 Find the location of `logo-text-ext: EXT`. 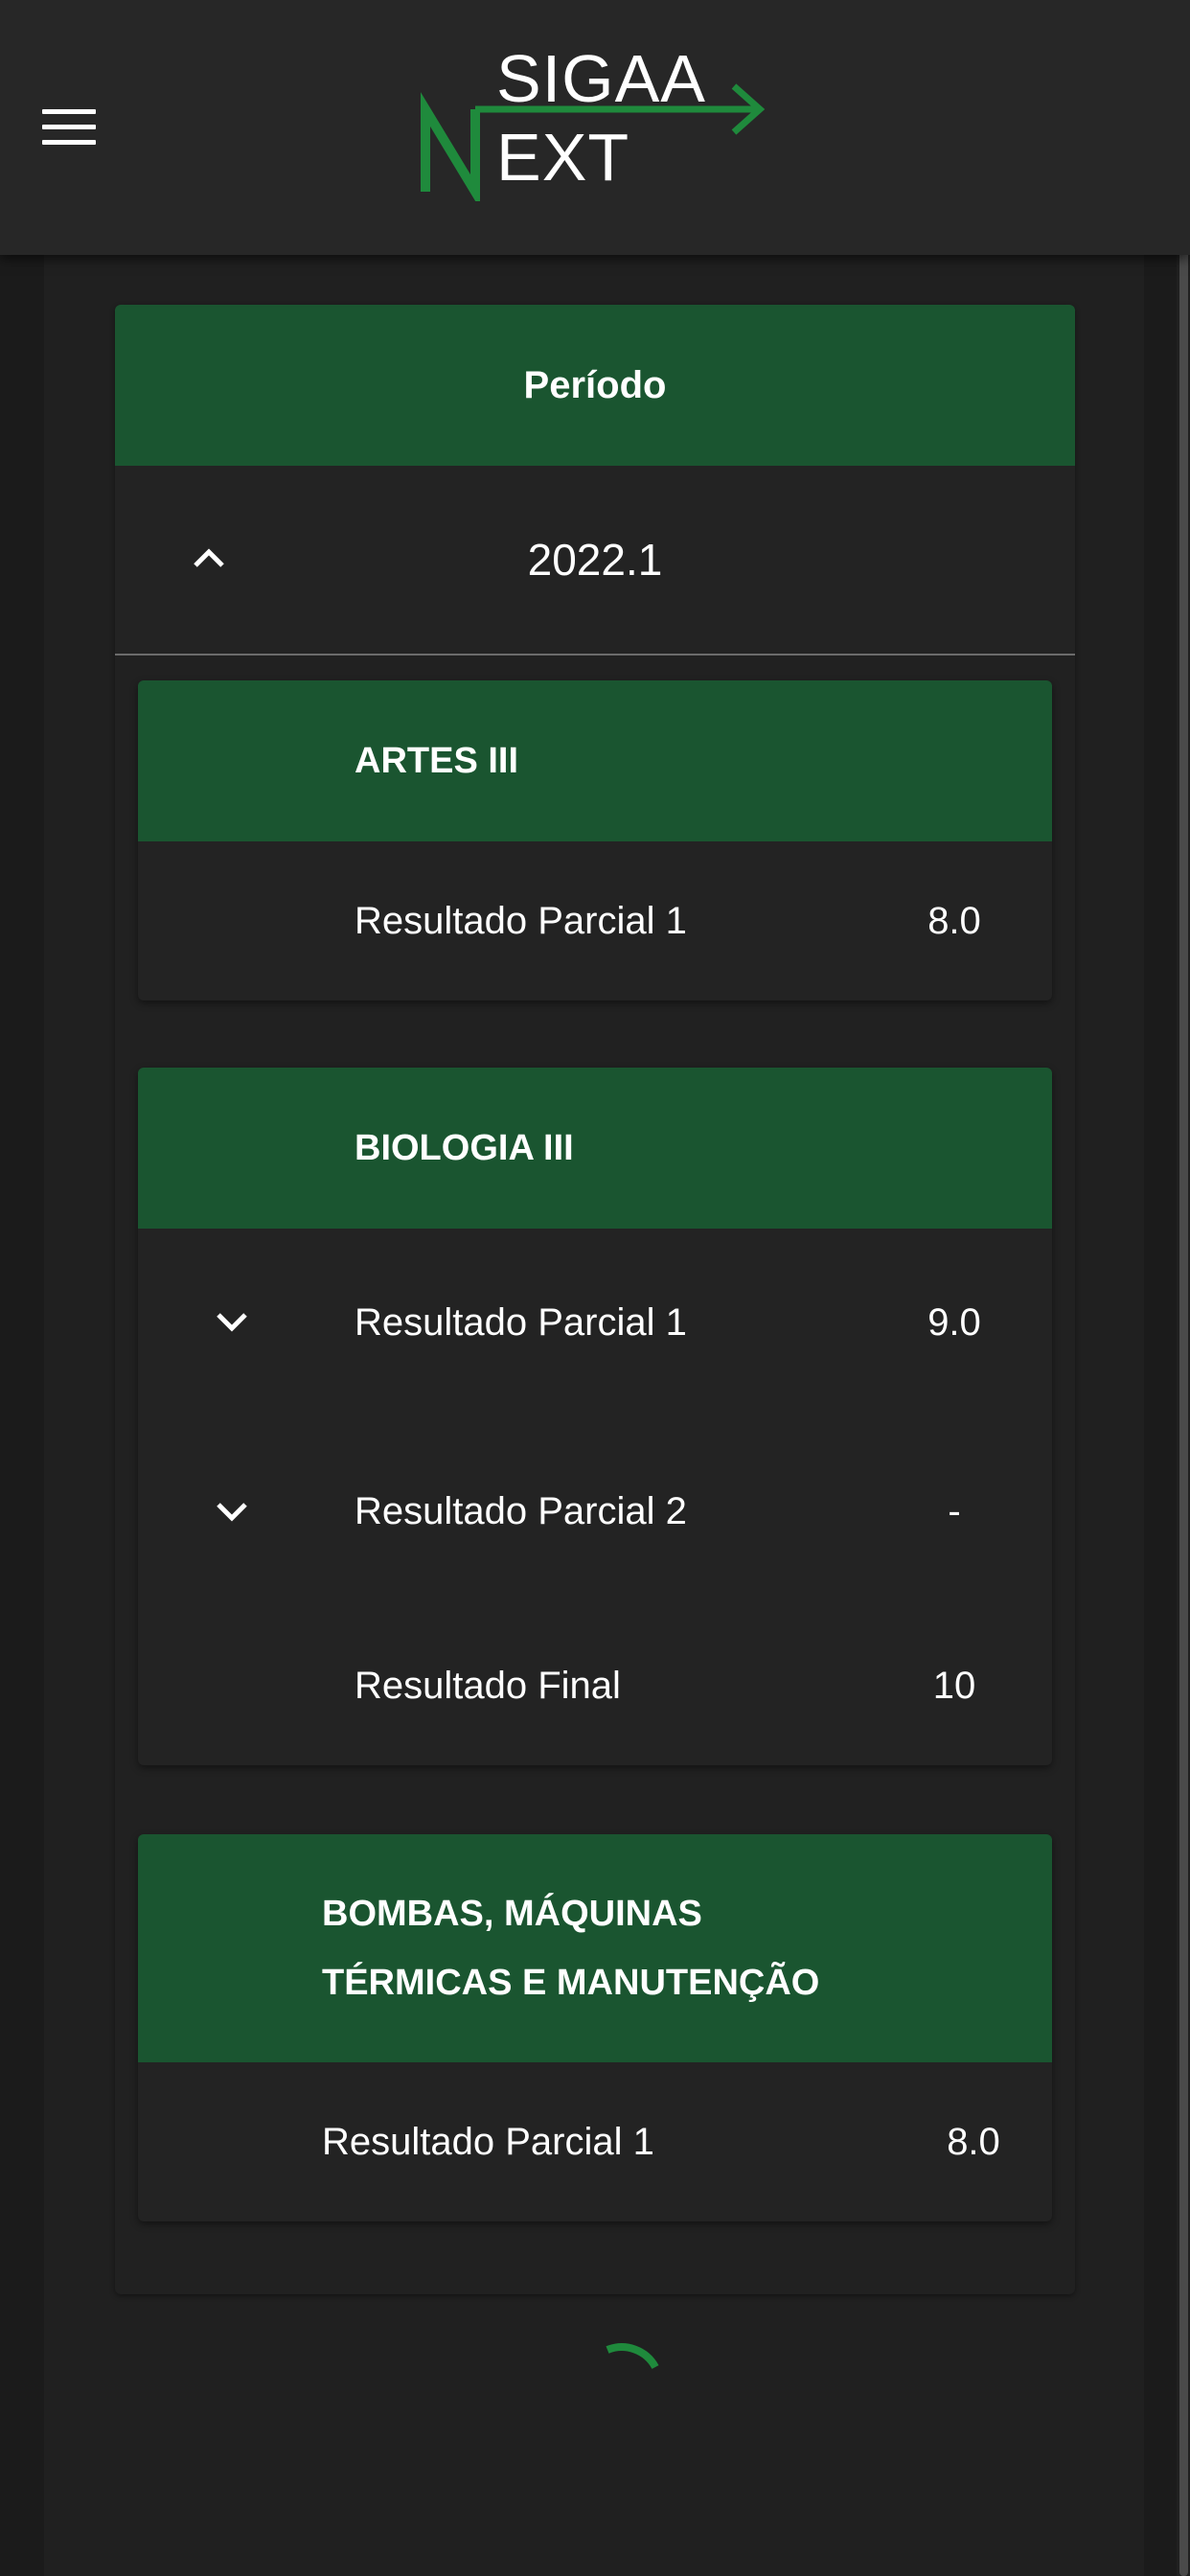

logo-text-ext: EXT is located at coordinates (563, 158).